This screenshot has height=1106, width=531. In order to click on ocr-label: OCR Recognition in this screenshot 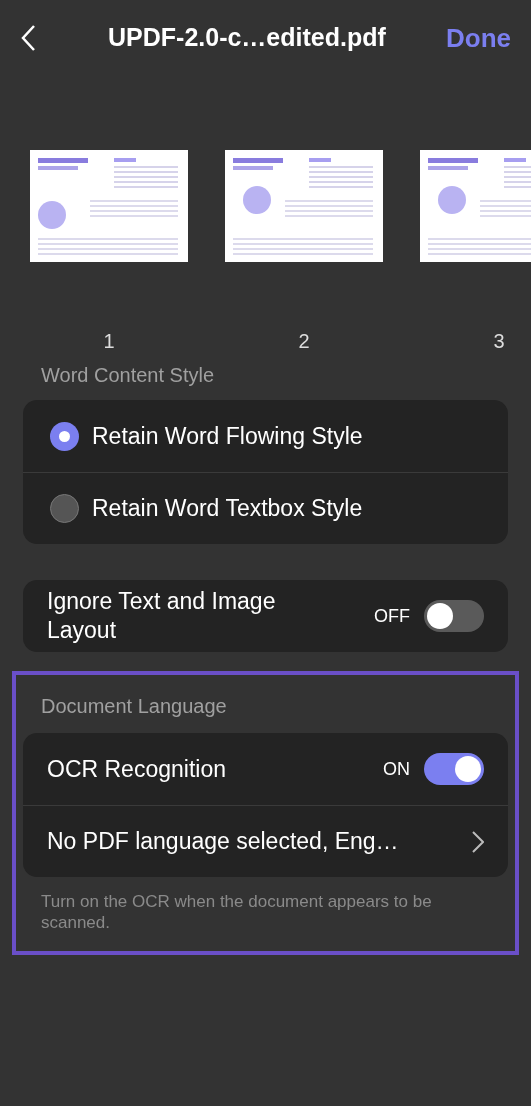, I will do `click(136, 769)`.